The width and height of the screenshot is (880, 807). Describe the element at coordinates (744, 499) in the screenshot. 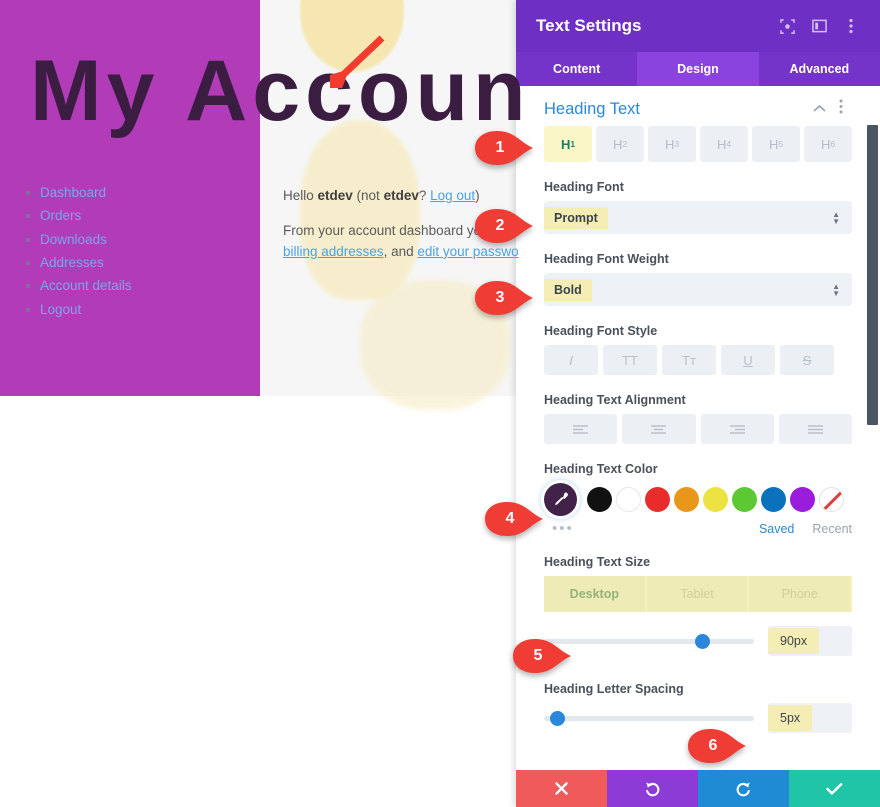

I see `color-swatch-green` at that location.